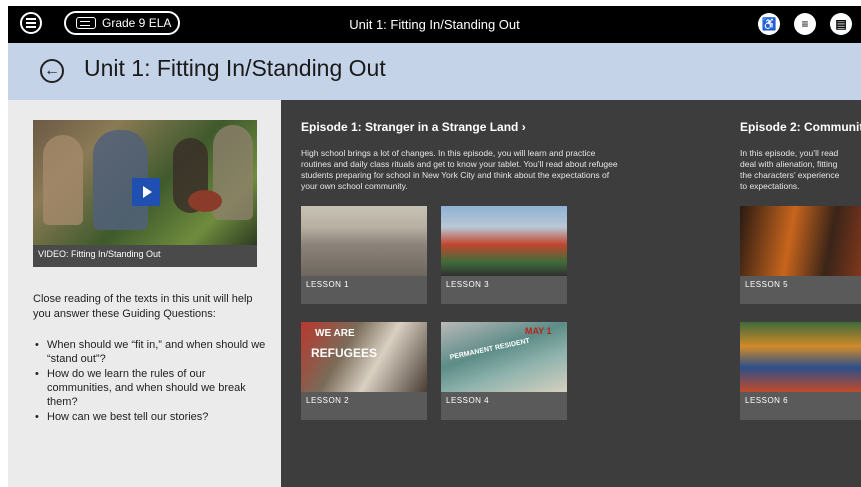 Image resolution: width=861 pixels, height=487 pixels. I want to click on lesson-2-card: WE ARE REFUGEES LESSON 2, so click(364, 371).